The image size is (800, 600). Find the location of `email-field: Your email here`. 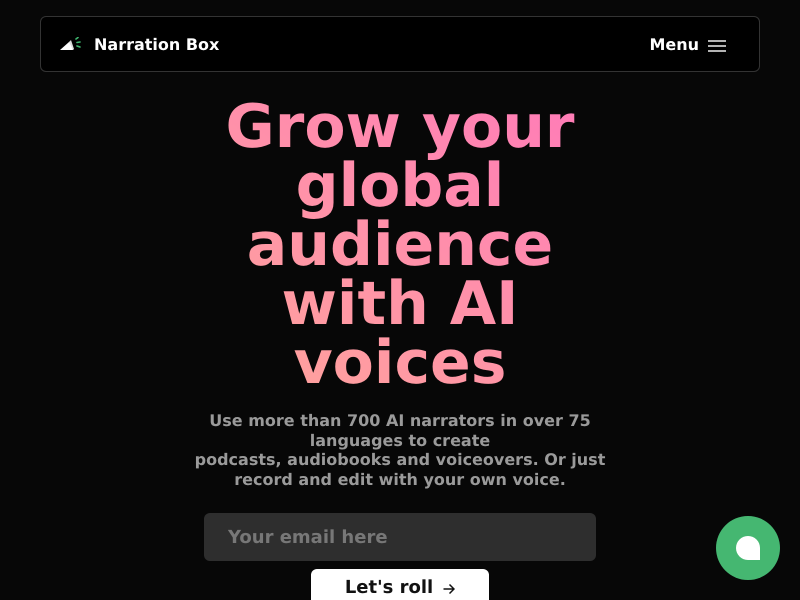

email-field: Your email here is located at coordinates (400, 537).